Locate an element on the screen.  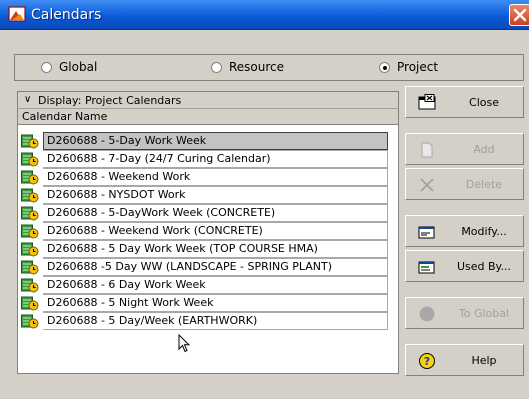
calendar-row-name: D260688 - 5 Day/Week (EARTHWORK) is located at coordinates (152, 320).